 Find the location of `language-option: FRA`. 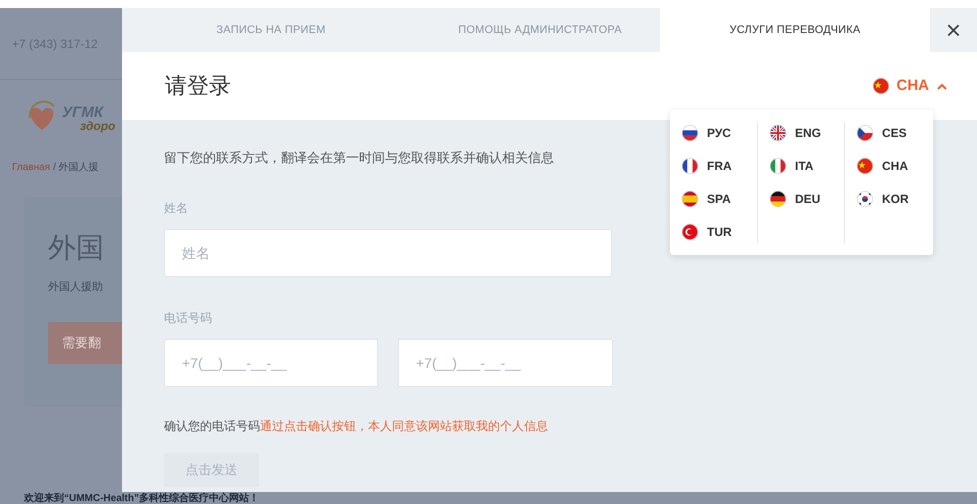

language-option: FRA is located at coordinates (713, 166).